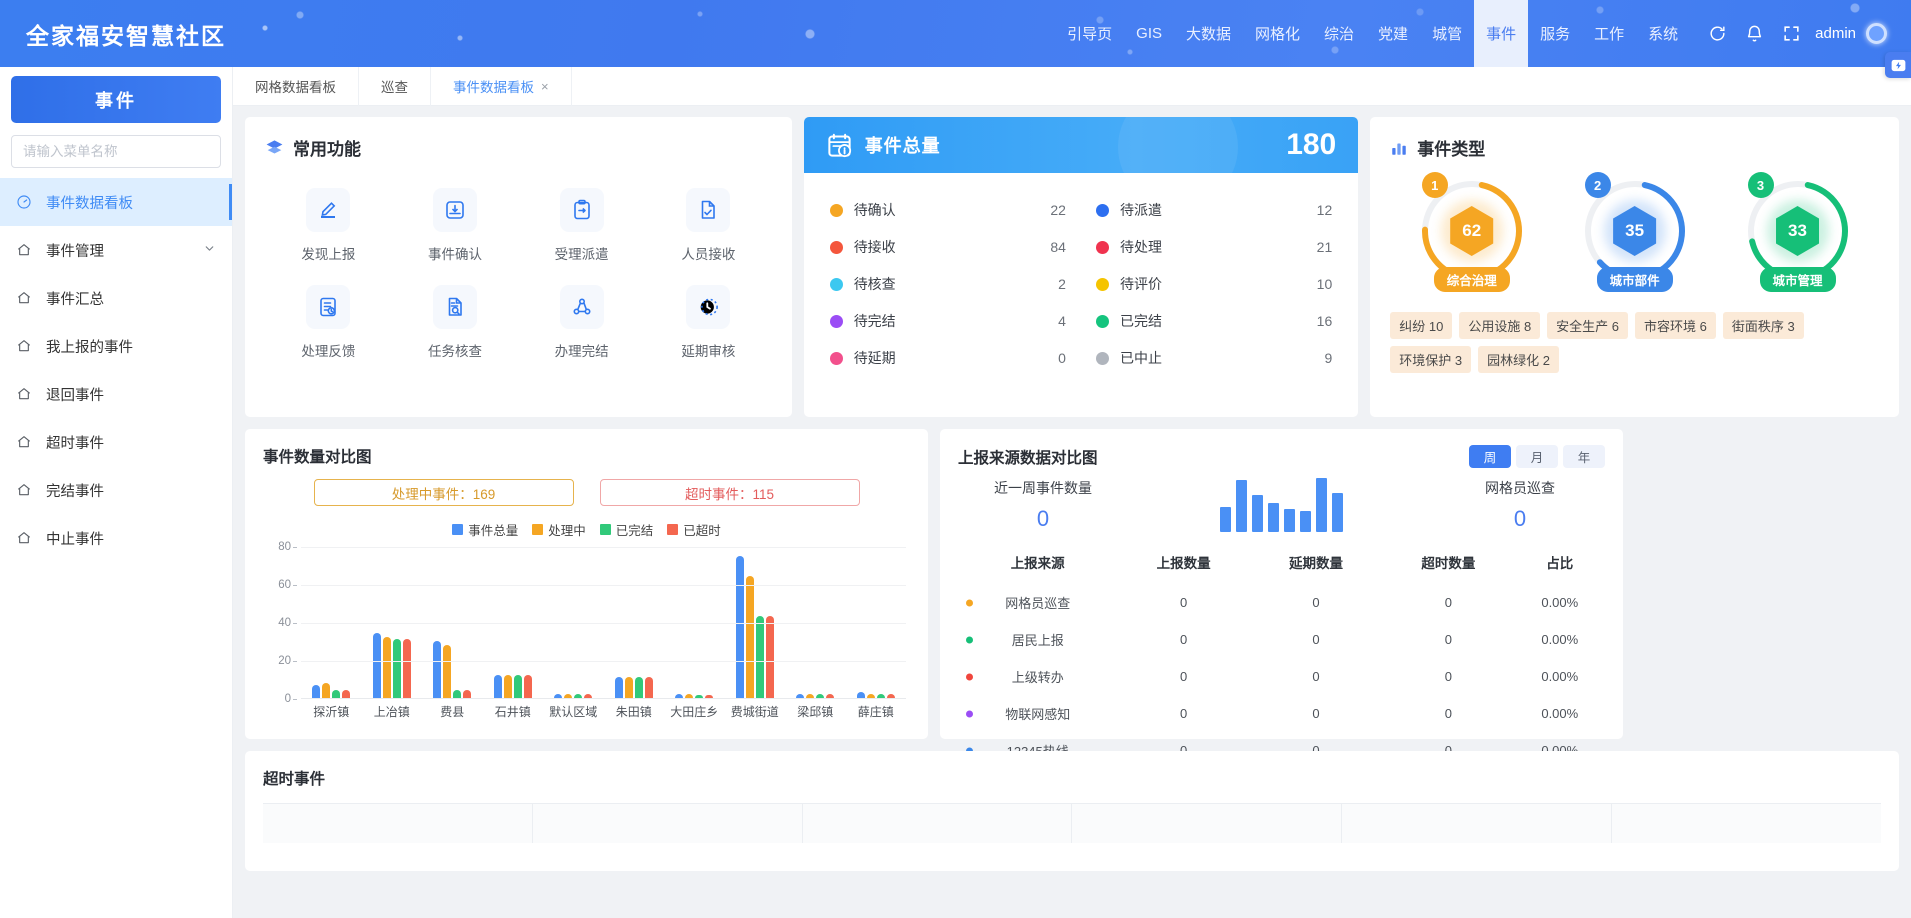 The height and width of the screenshot is (918, 1911). What do you see at coordinates (1490, 456) in the screenshot?
I see `period-周: 周` at bounding box center [1490, 456].